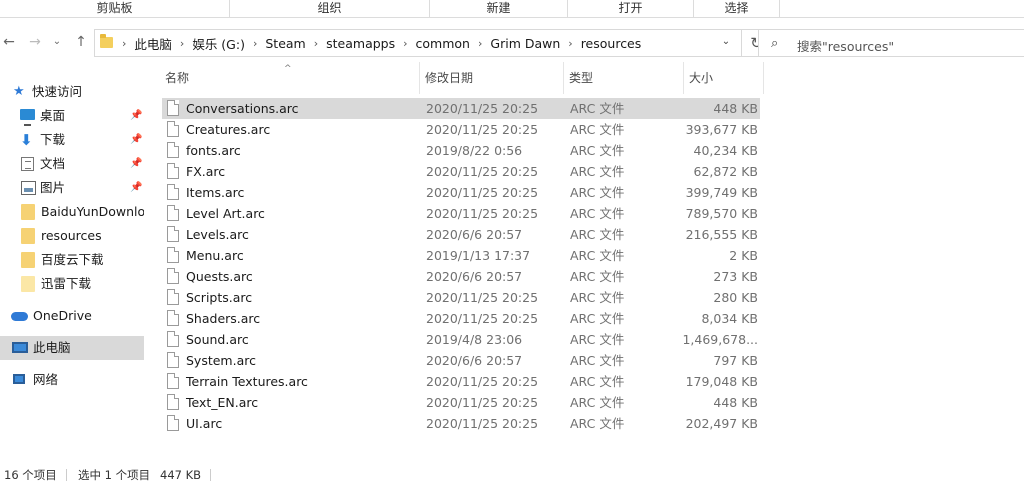 The image size is (1024, 482). I want to click on cloud-icon, so click(19, 316).